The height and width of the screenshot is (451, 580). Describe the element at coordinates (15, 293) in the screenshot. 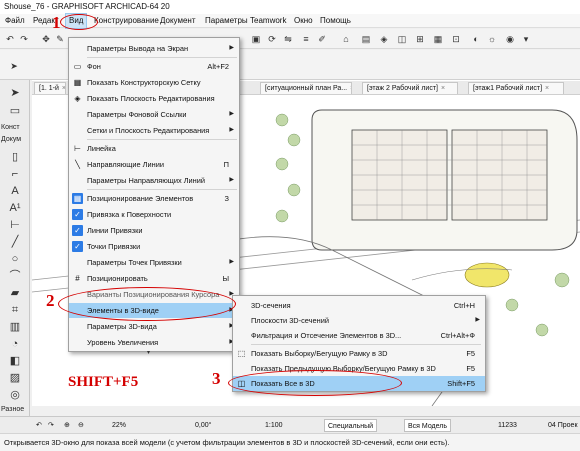

I see `fill-icon: ▰` at that location.